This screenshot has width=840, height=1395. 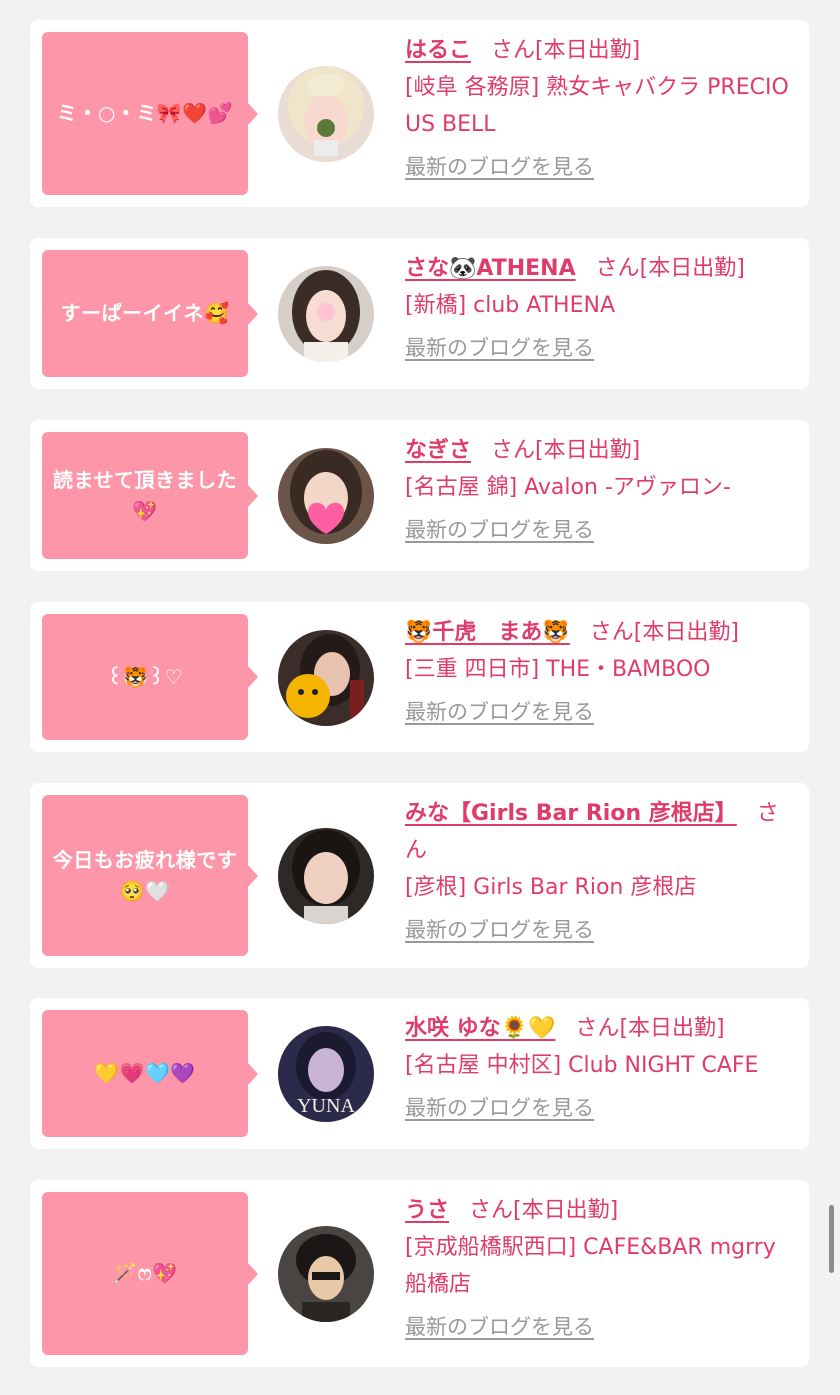 I want to click on hostess-name-link: みな【Girls Bar Rion 彦根店】, so click(x=571, y=813).